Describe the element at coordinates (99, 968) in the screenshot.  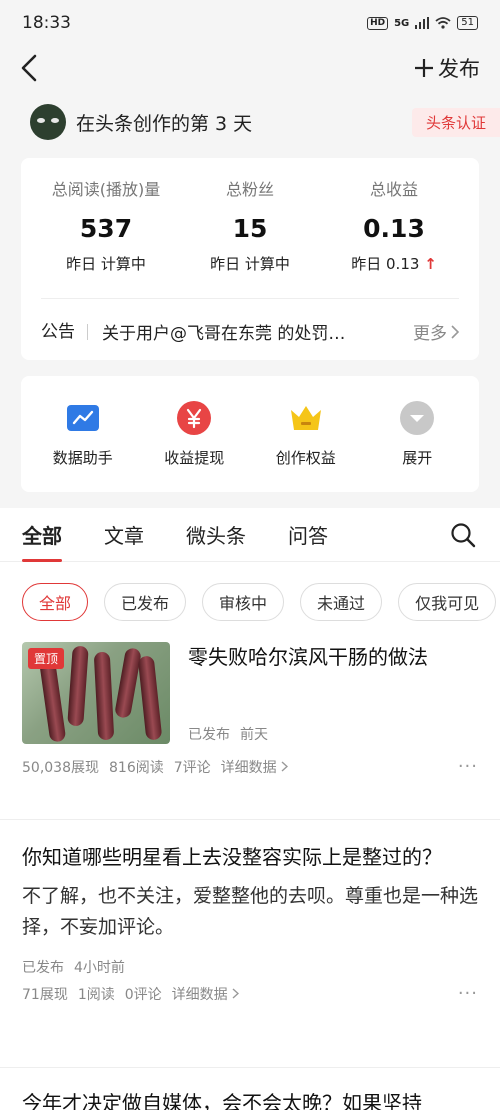
I see `article-time: 4小时前` at that location.